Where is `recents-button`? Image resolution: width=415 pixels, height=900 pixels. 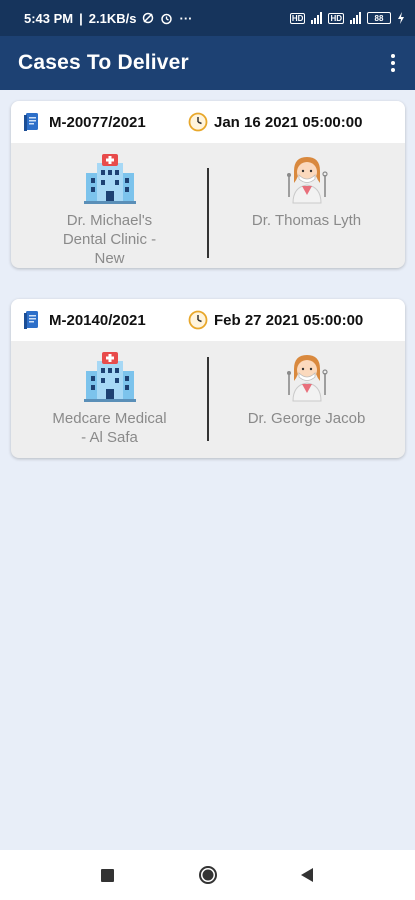 recents-button is located at coordinates (108, 875).